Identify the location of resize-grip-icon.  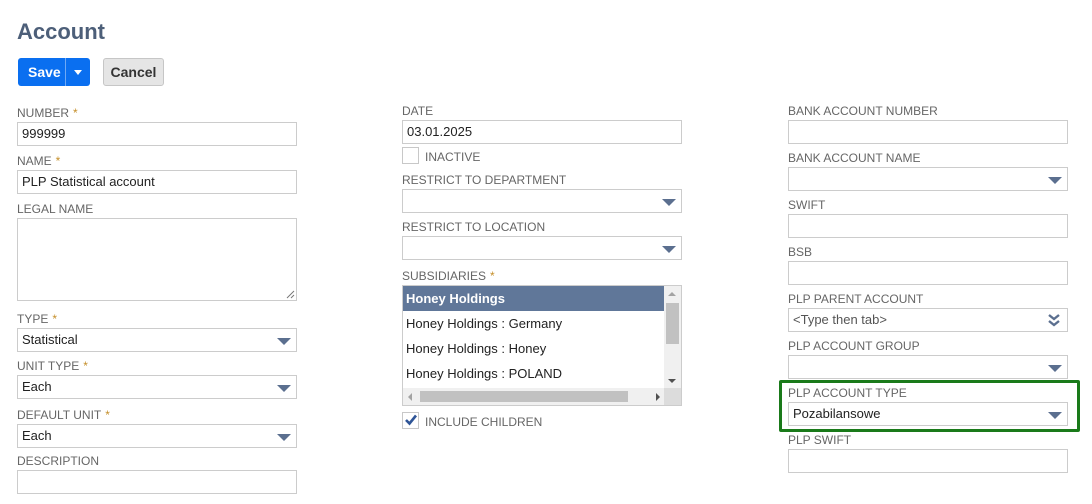
(290, 294).